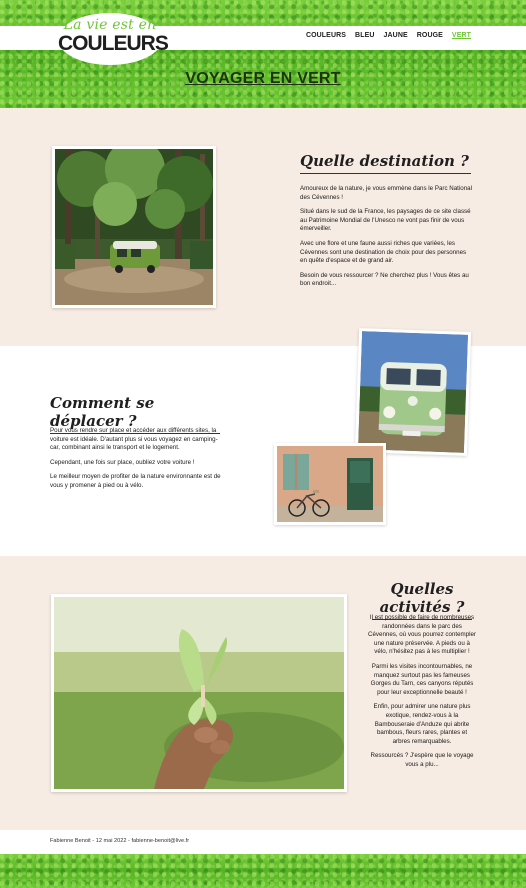 The height and width of the screenshot is (888, 526). I want to click on nav-couleurs: COULEURS, so click(326, 35).